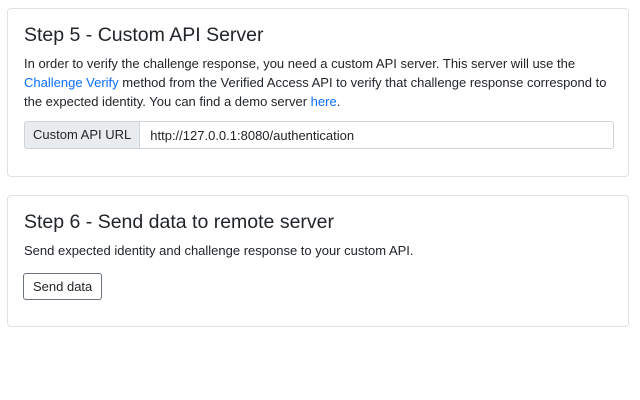  Describe the element at coordinates (63, 286) in the screenshot. I see `send-data-button: Send data` at that location.